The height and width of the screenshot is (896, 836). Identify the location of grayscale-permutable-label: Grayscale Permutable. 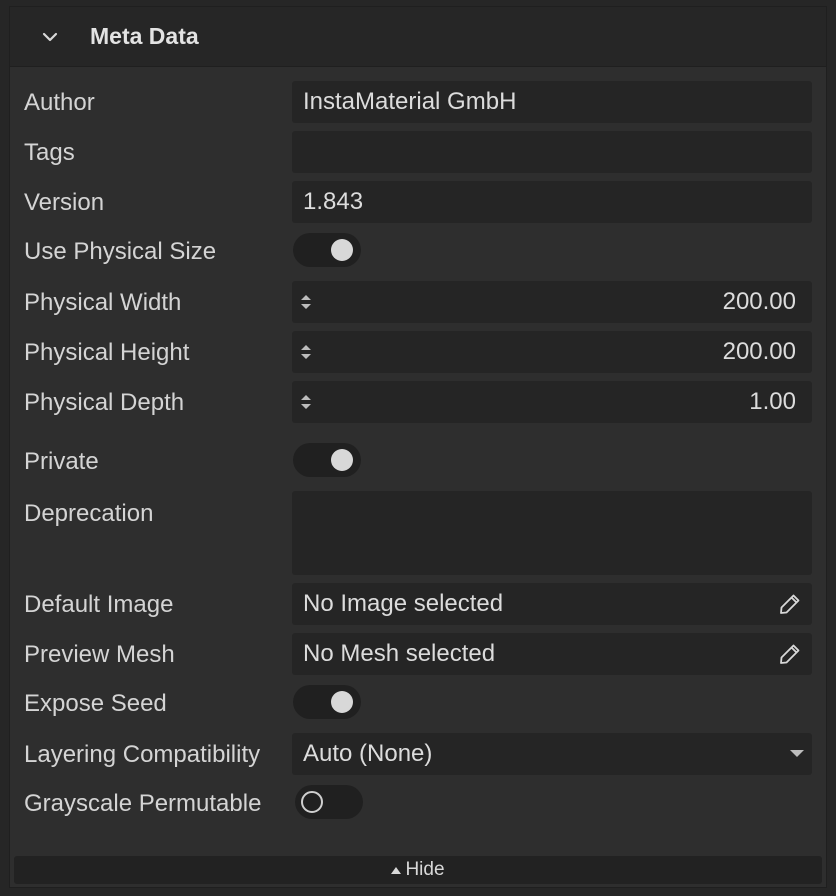
(143, 803).